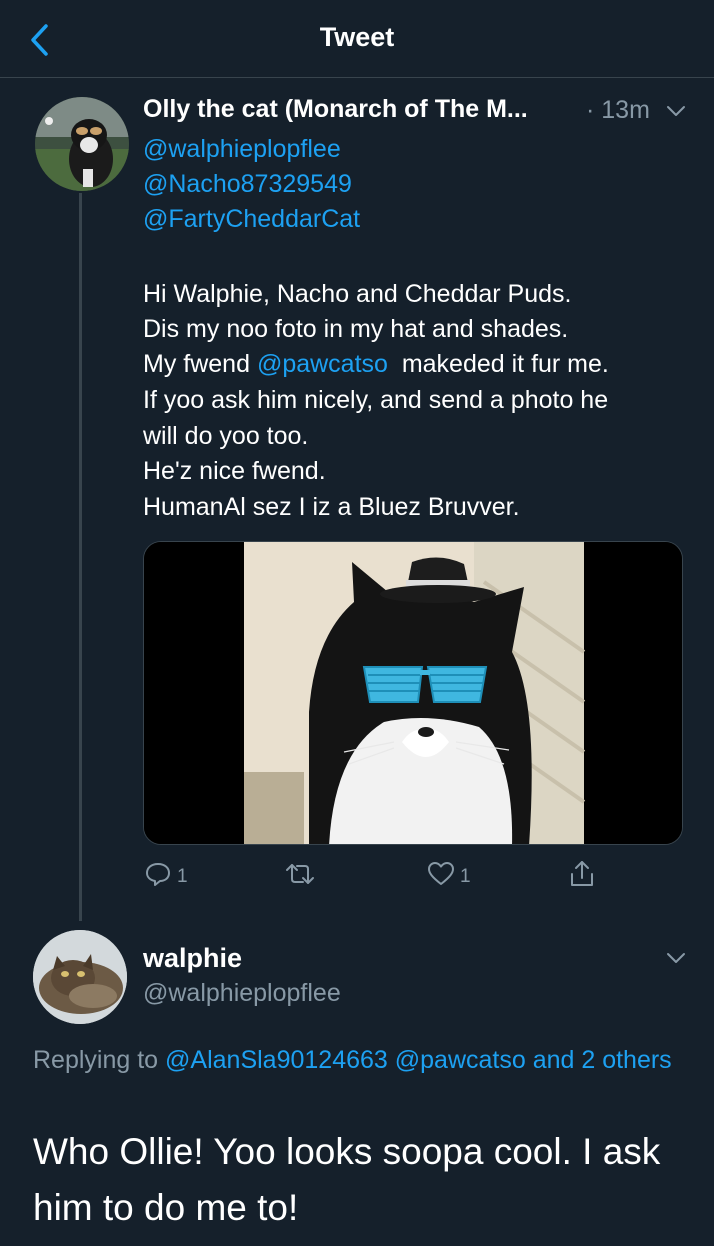  I want to click on tweet-text-segment: makeded it fur me., so click(498, 364).